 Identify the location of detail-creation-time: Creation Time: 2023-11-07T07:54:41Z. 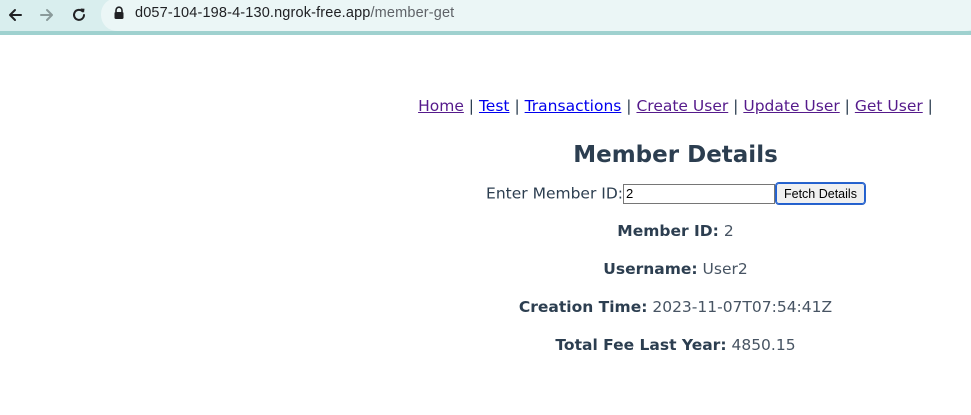
(660, 307).